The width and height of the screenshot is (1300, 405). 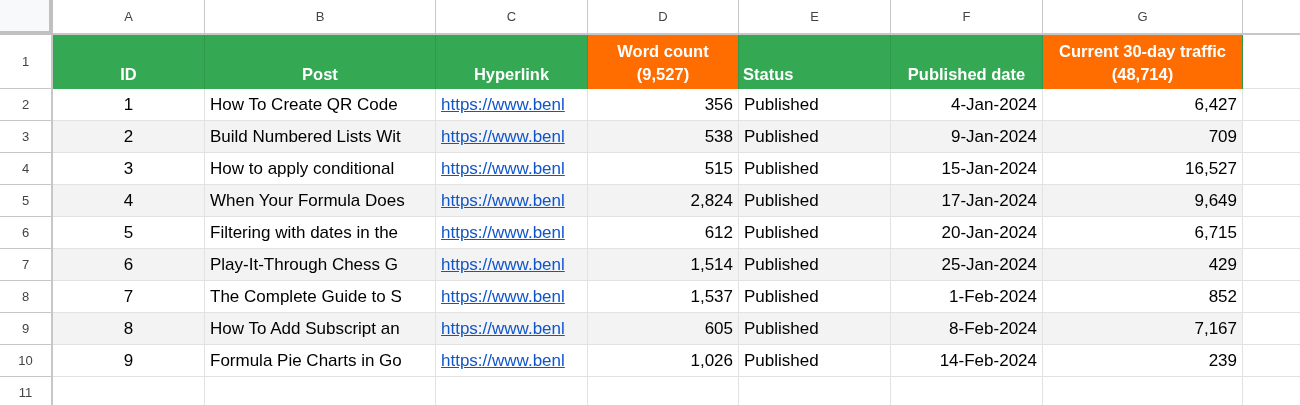 I want to click on table-cell-text: Formula Pie Charts in Go, so click(x=306, y=361).